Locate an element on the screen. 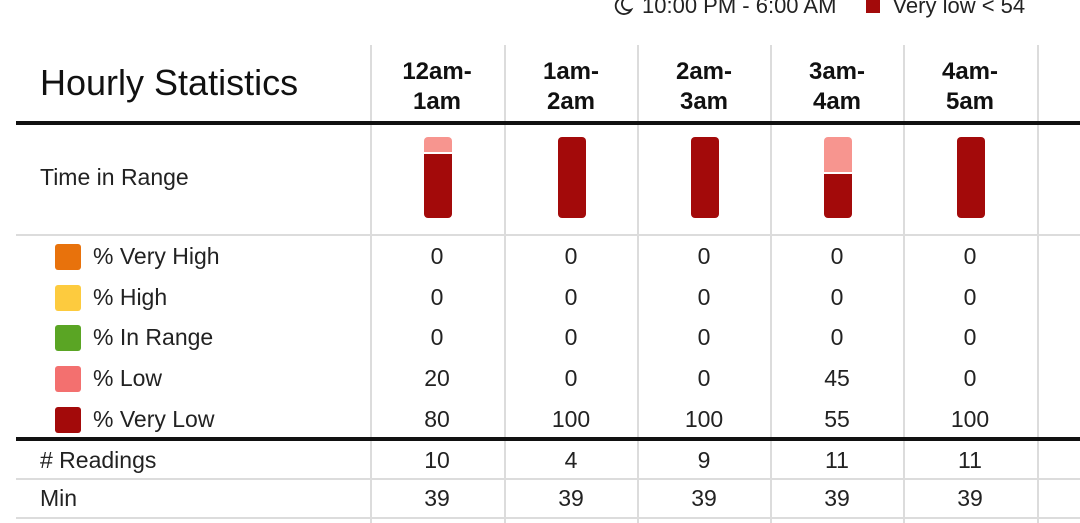 The image size is (1080, 523). column-header-line1: 4am- is located at coordinates (970, 71).